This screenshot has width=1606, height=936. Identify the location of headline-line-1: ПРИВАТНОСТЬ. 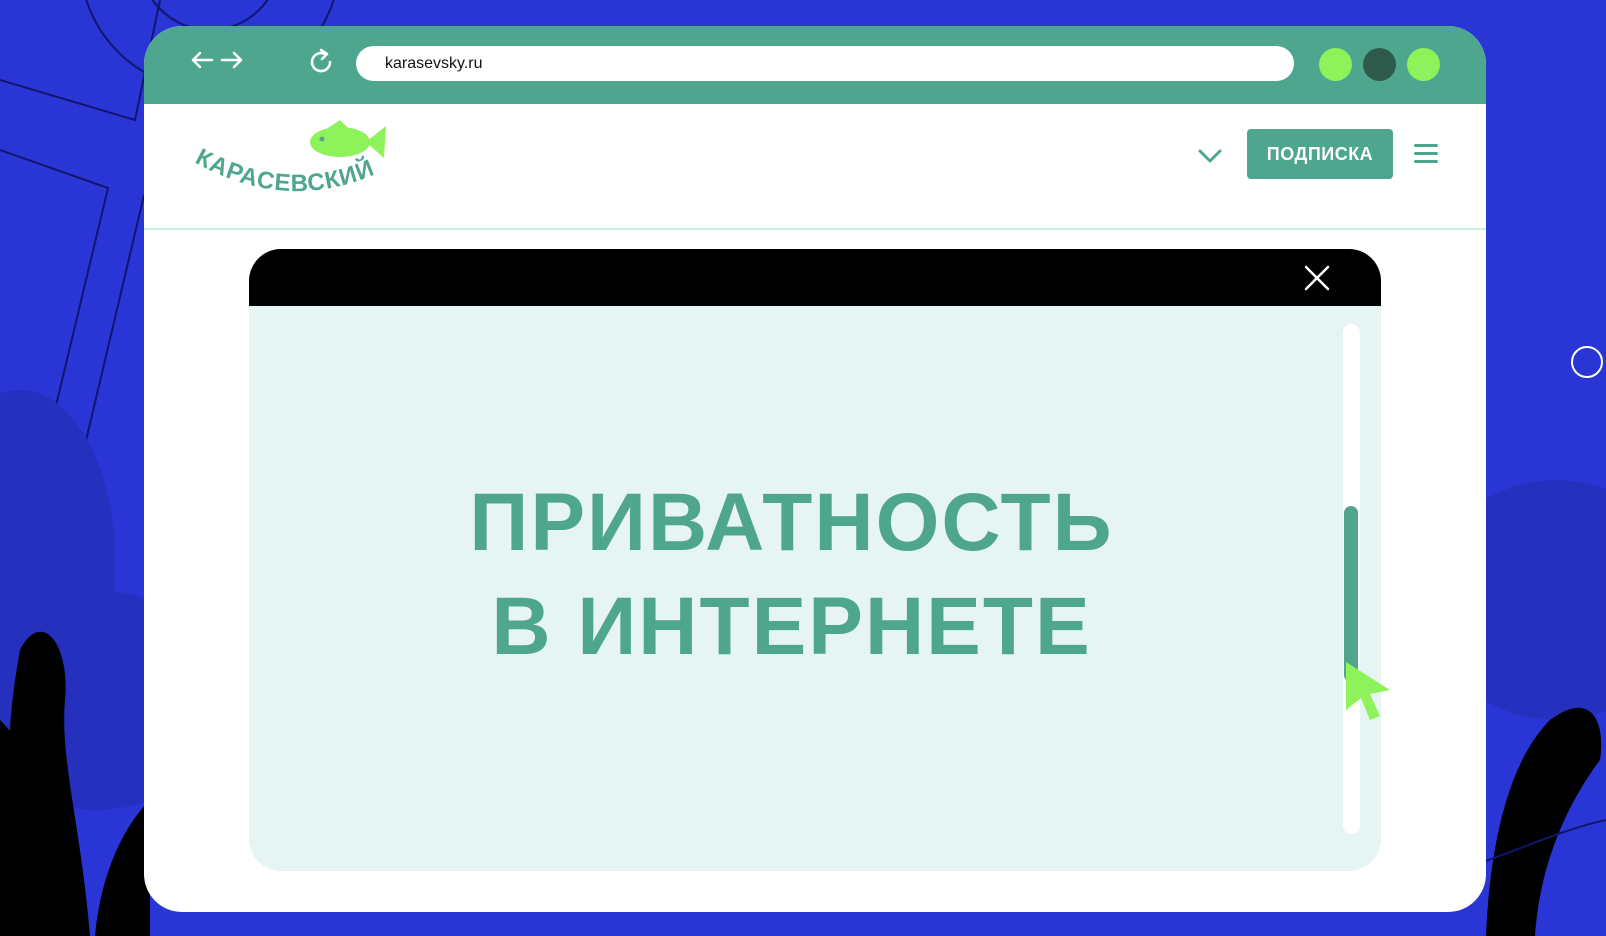
(791, 522).